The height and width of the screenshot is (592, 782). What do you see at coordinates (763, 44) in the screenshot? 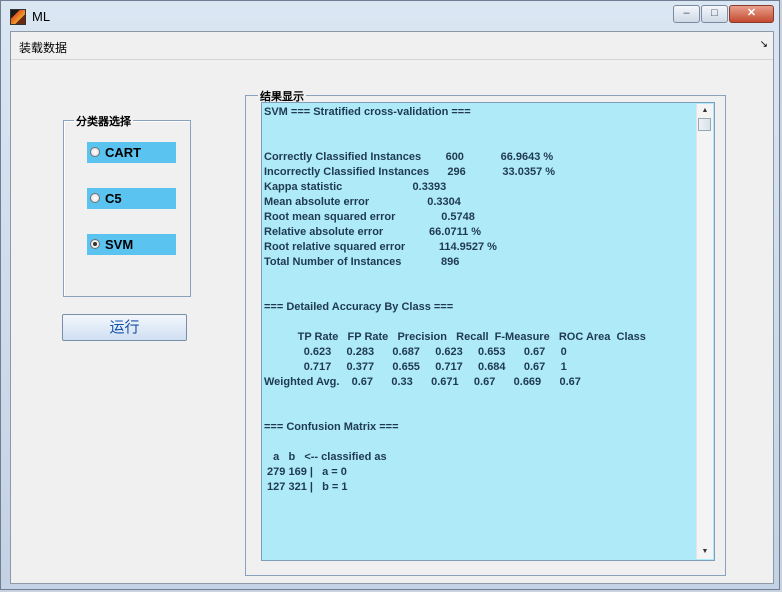
I see `menu-arrow-icon: ↘` at bounding box center [763, 44].